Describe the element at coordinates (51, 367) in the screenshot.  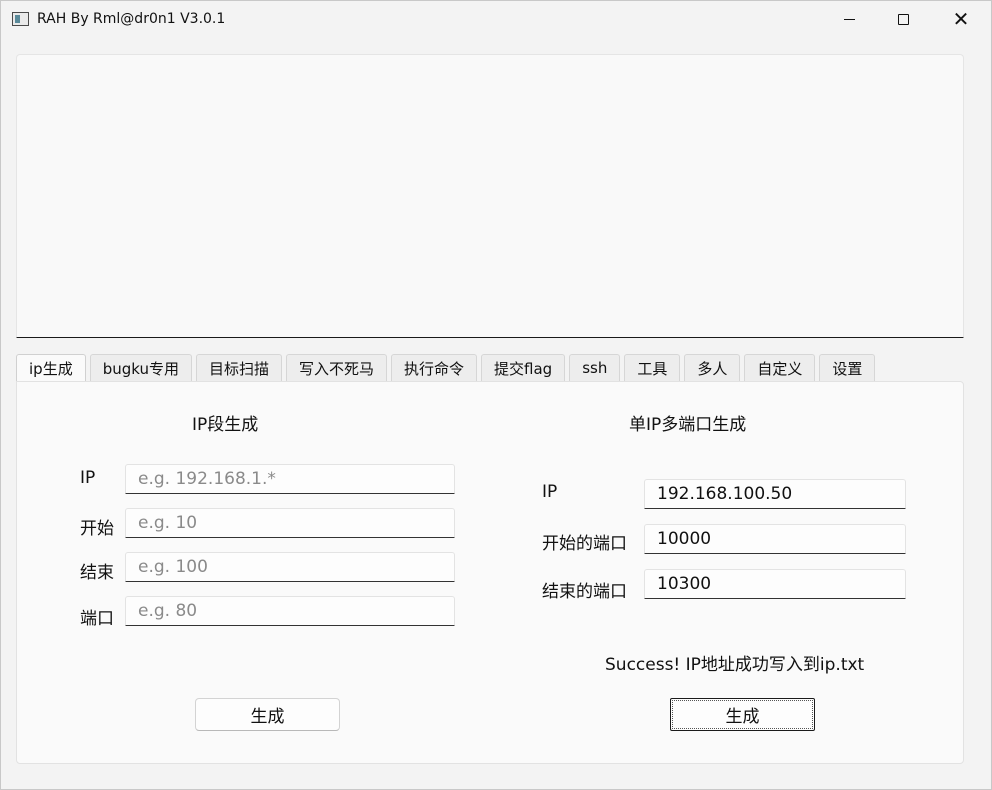
I see `tab-ip-generate: ip生成` at that location.